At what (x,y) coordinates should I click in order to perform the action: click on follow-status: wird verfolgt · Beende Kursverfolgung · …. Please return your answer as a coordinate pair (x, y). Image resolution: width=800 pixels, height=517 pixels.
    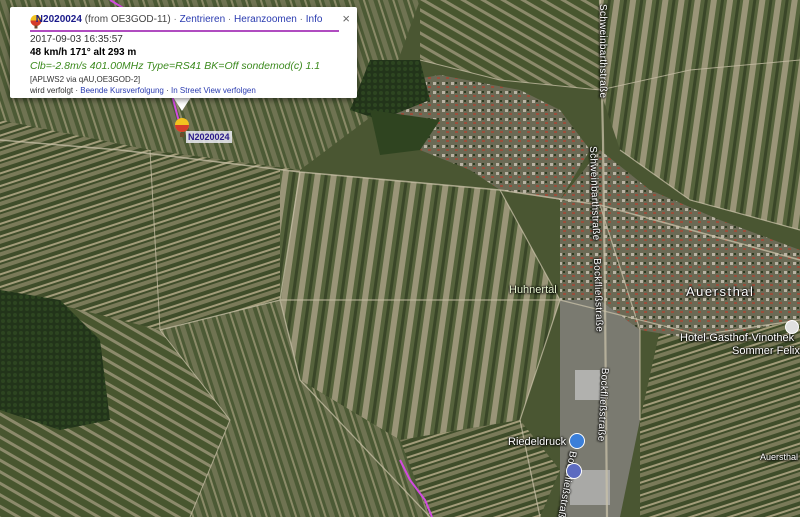
    Looking at the image, I should click on (143, 90).